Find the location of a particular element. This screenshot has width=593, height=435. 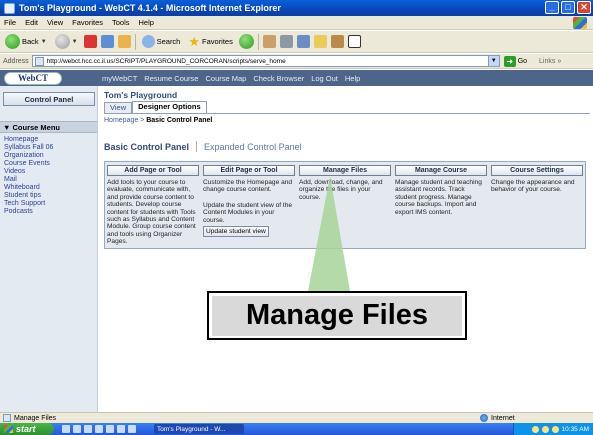

menu-edit: Edit is located at coordinates (31, 22).